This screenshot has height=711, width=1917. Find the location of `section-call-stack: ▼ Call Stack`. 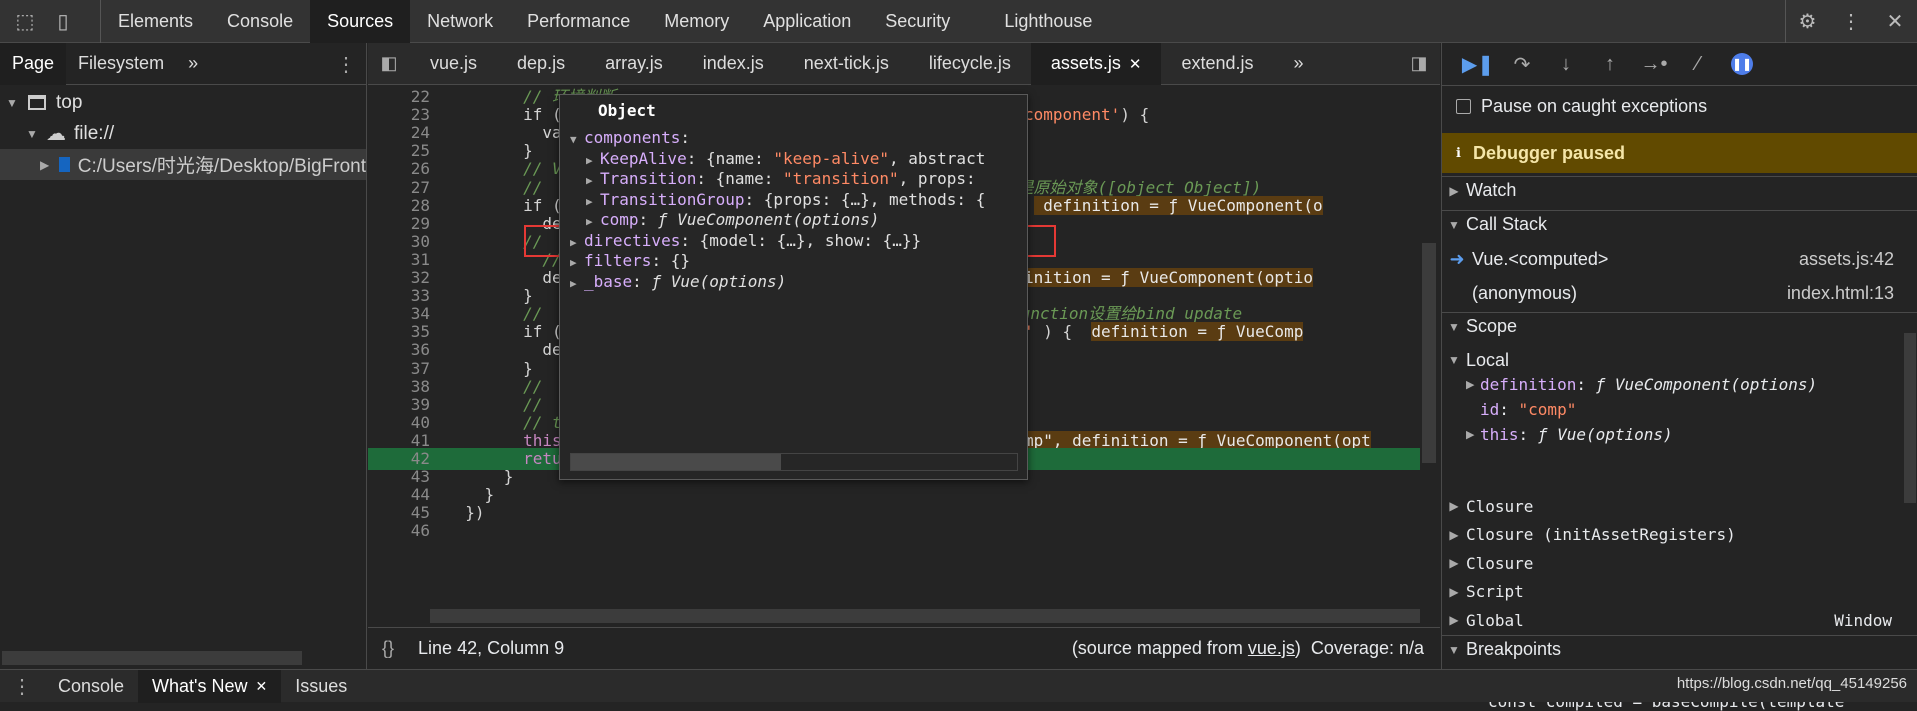

section-call-stack: ▼ Call Stack is located at coordinates (1679, 224).